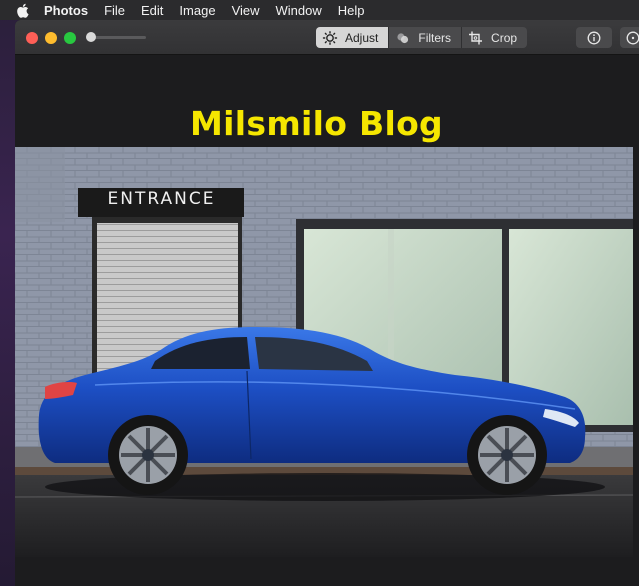 The image size is (639, 586). I want to click on adjust-sun-icon, so click(330, 37).